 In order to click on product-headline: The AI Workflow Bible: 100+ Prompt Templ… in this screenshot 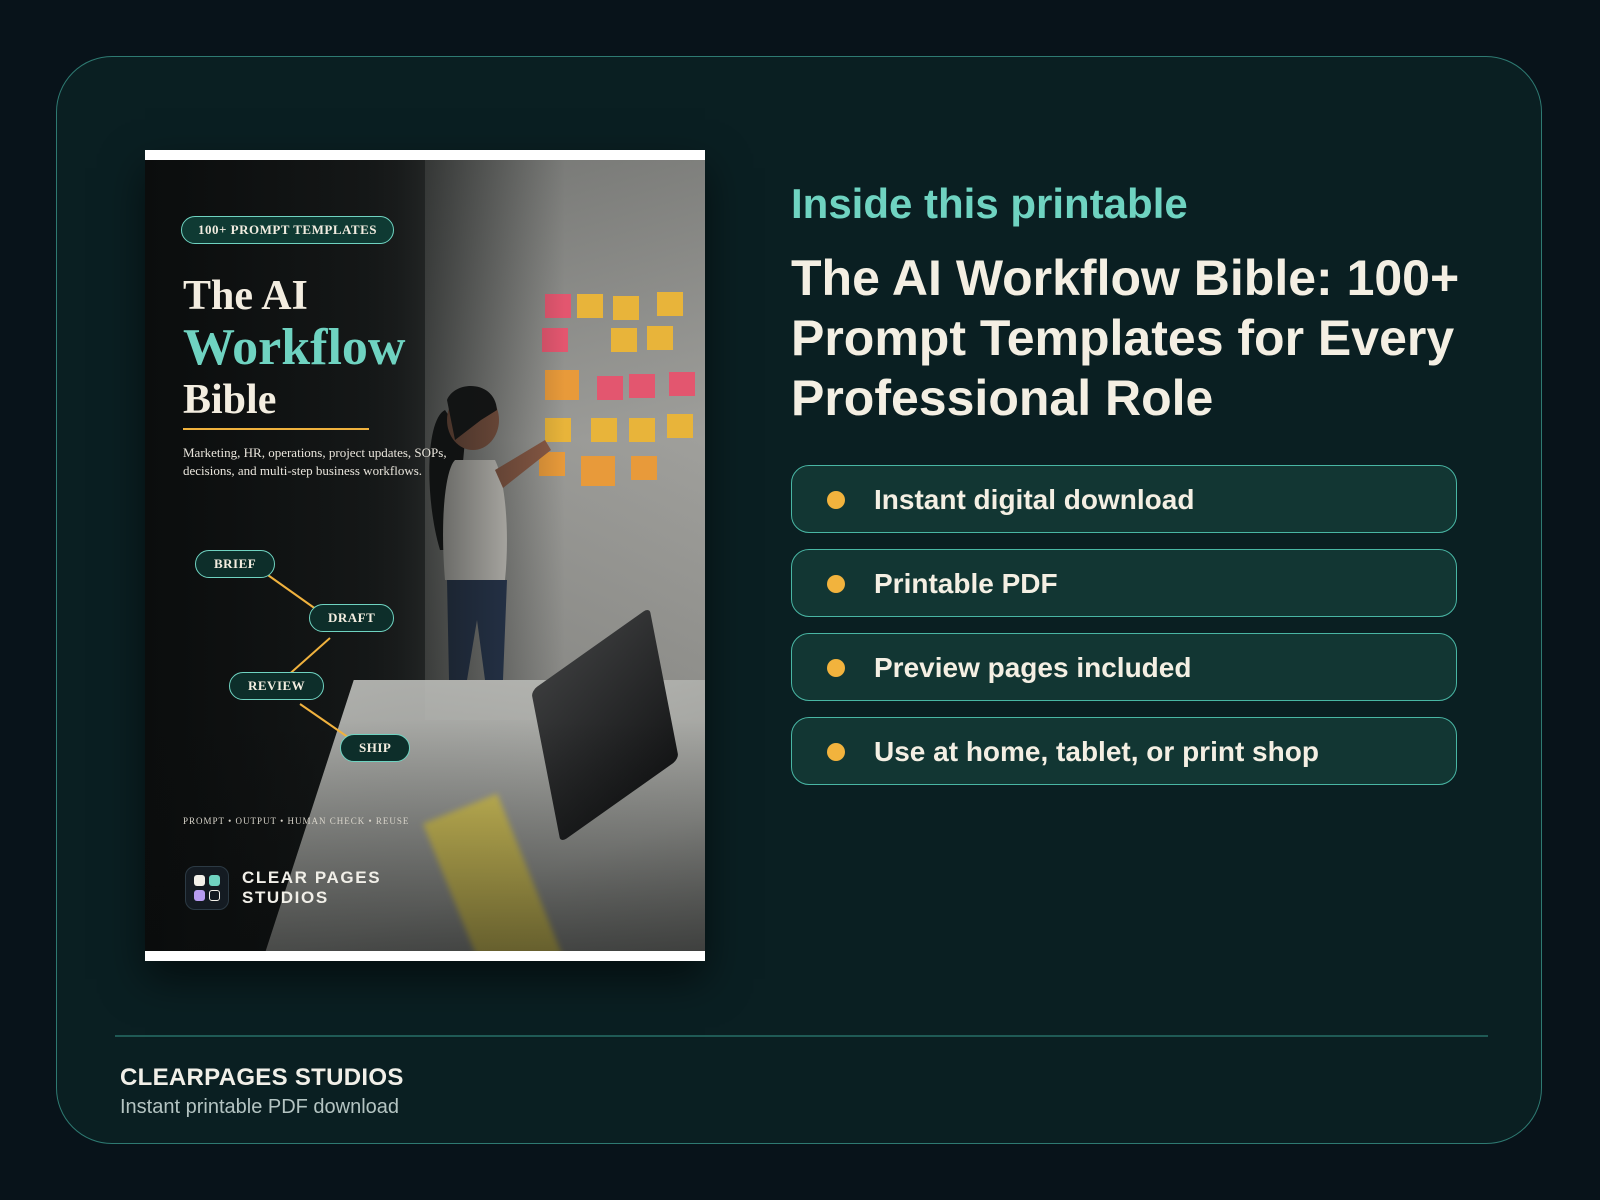, I will do `click(1125, 338)`.